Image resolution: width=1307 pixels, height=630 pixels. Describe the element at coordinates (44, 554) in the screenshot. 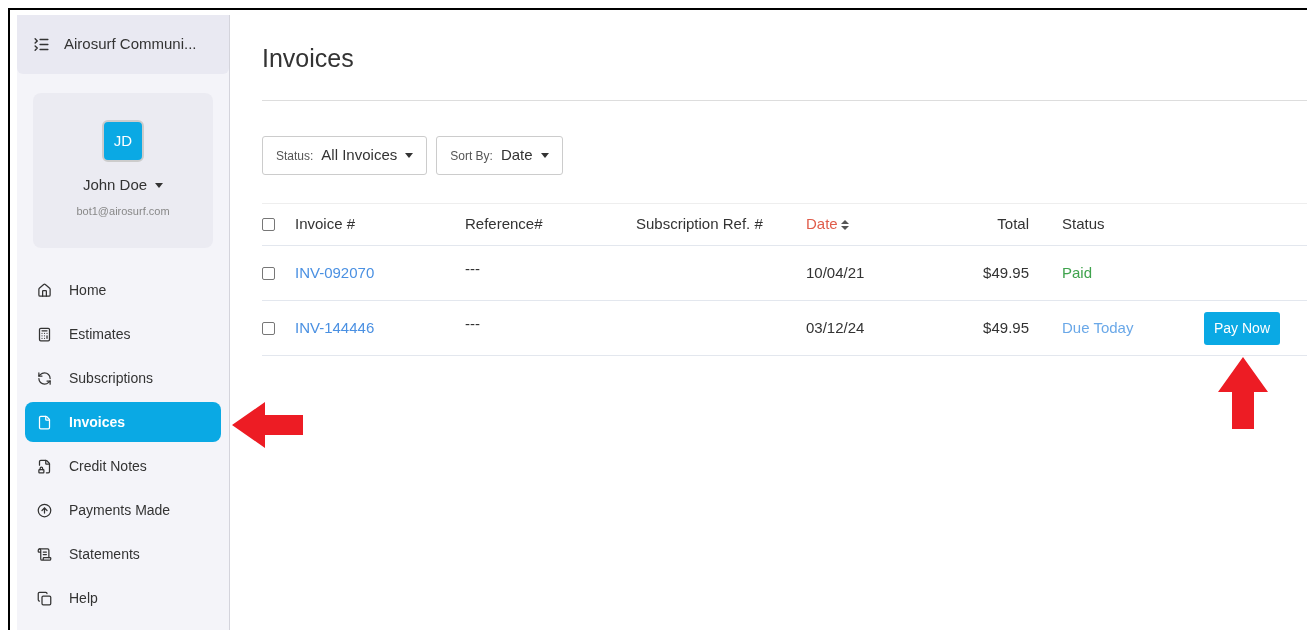

I see `document-icon` at that location.